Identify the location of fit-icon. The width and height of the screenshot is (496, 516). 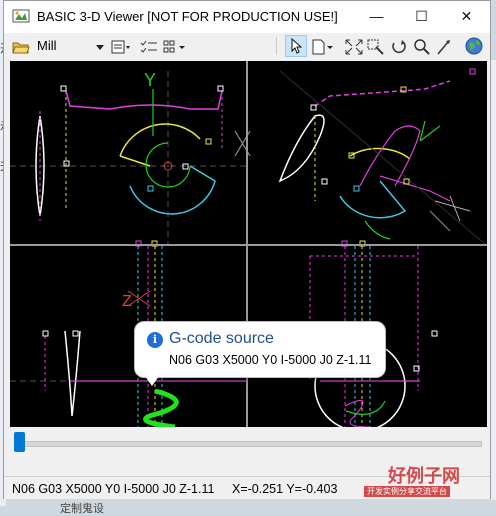
(354, 47).